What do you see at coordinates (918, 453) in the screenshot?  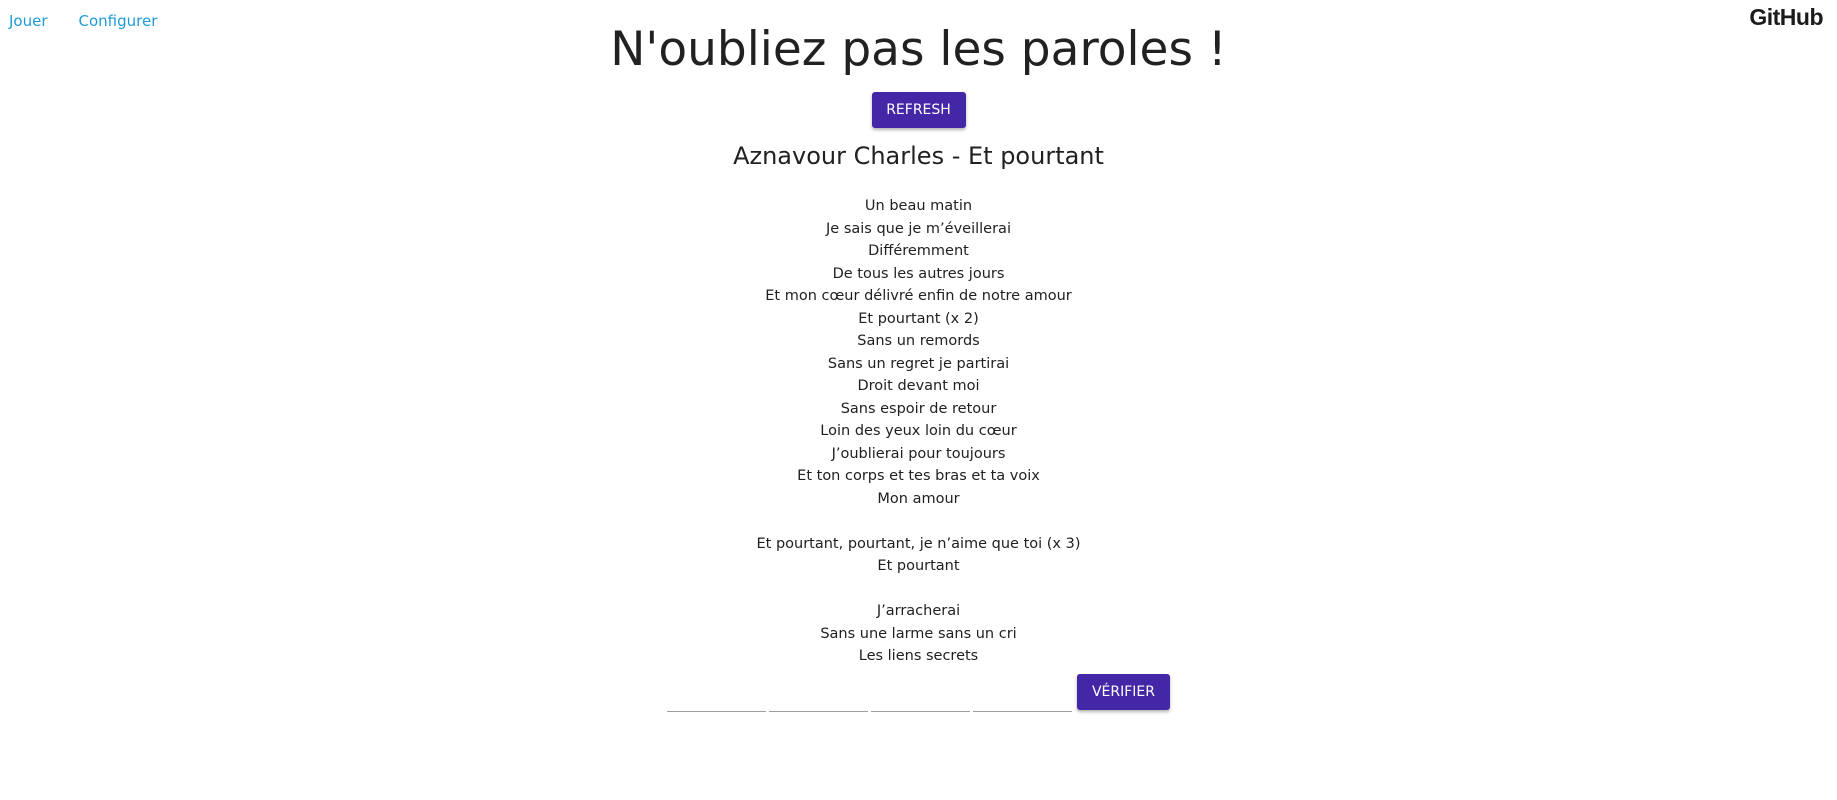 I see `lyric-line: J’oublierai pour toujours` at bounding box center [918, 453].